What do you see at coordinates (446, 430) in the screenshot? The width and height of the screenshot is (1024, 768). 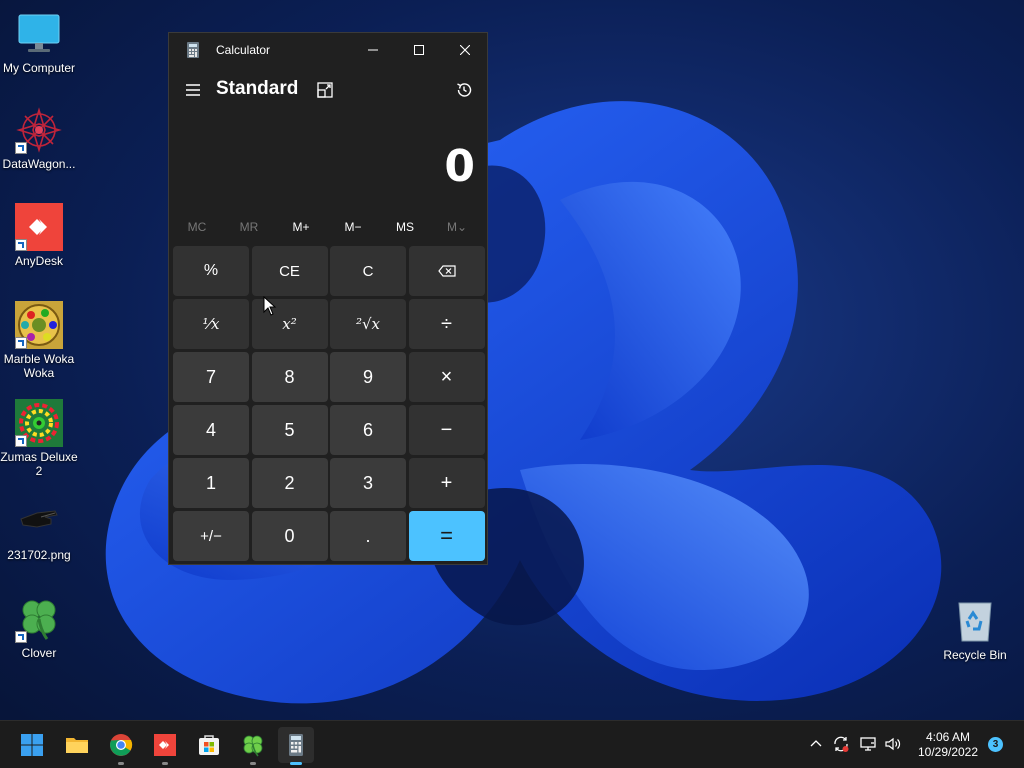 I see `subtract-key: −` at bounding box center [446, 430].